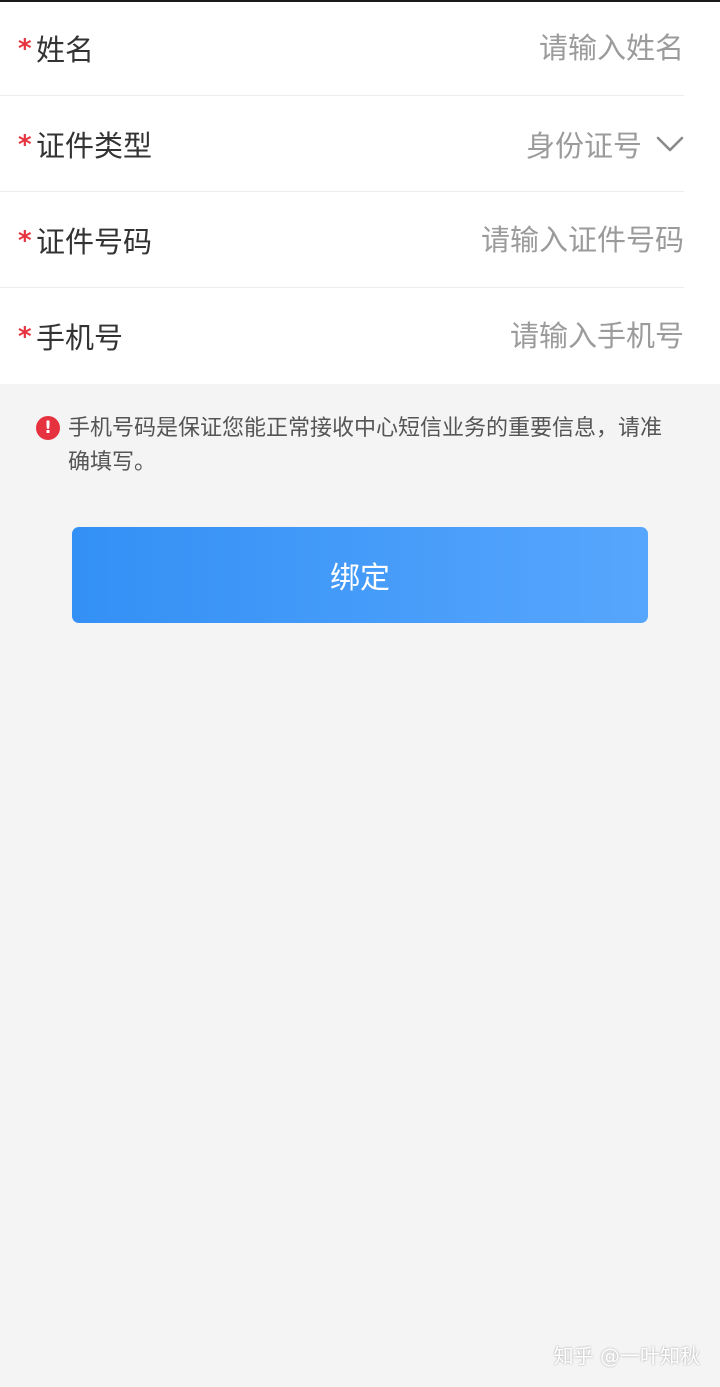  I want to click on phone-row: * 手机号, so click(342, 336).